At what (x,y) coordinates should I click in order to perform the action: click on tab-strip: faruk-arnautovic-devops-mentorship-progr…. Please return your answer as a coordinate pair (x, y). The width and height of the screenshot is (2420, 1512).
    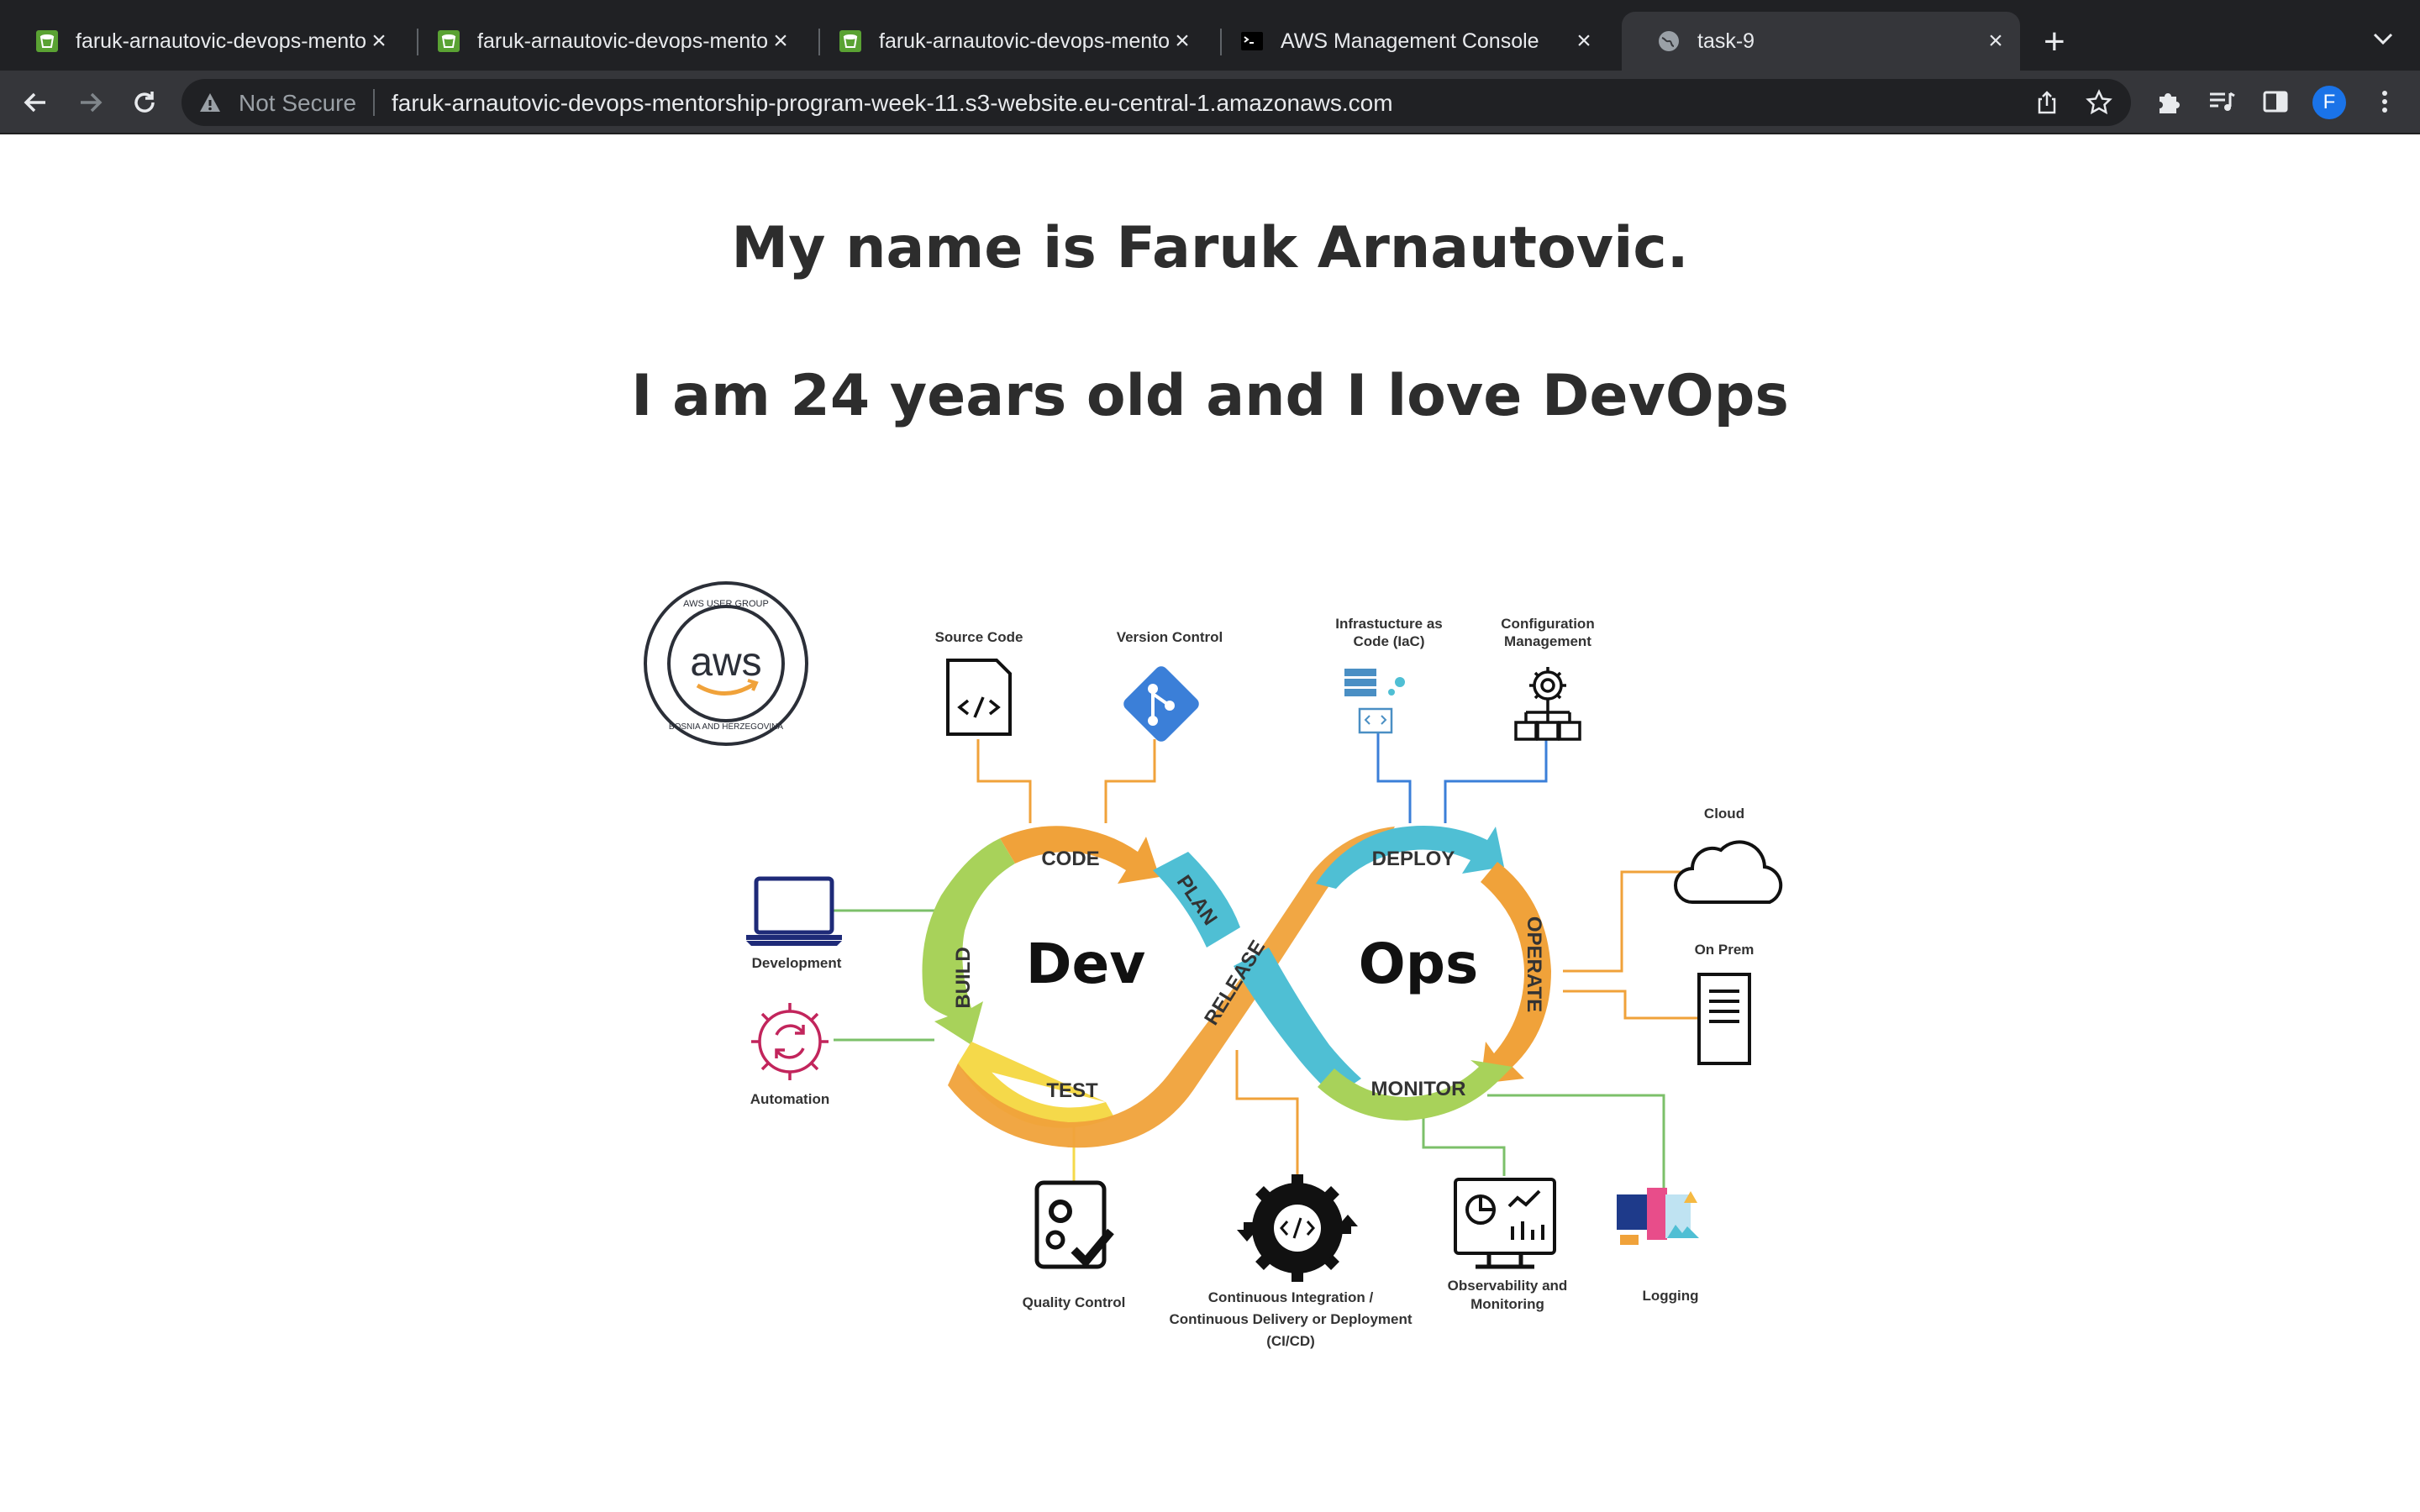
    Looking at the image, I should click on (1210, 35).